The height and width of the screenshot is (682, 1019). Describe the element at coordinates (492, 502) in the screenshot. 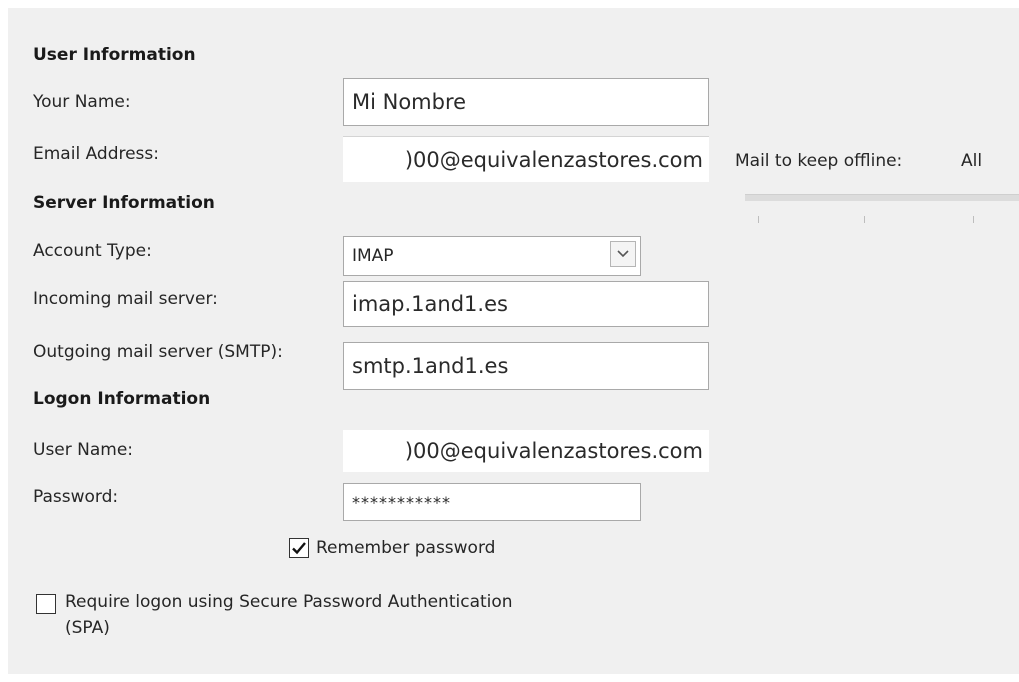

I see `password-field: ***********` at that location.